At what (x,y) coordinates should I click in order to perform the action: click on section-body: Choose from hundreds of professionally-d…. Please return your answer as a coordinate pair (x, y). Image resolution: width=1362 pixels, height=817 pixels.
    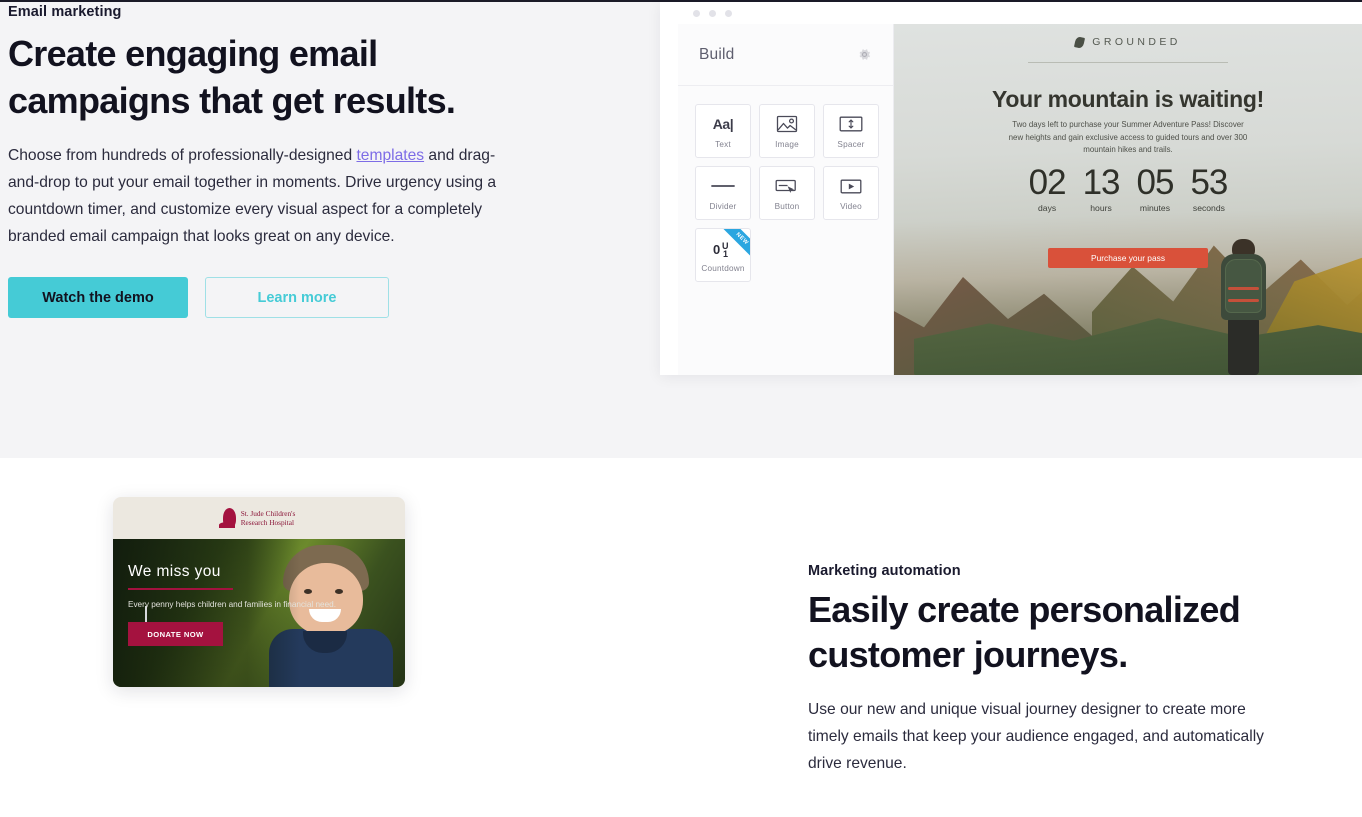
    Looking at the image, I should click on (263, 196).